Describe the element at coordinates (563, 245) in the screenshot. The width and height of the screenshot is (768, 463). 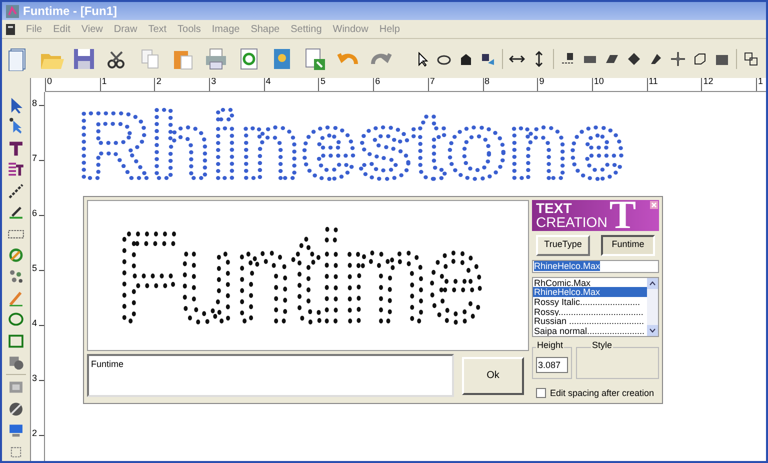
I see `font-type-button: TrueType` at that location.